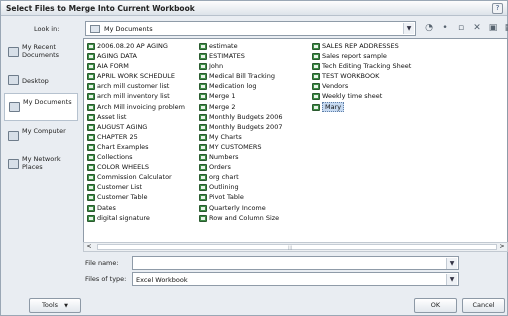 Image resolution: width=508 pixels, height=316 pixels. I want to click on file-item: Vendors, so click(361, 86).